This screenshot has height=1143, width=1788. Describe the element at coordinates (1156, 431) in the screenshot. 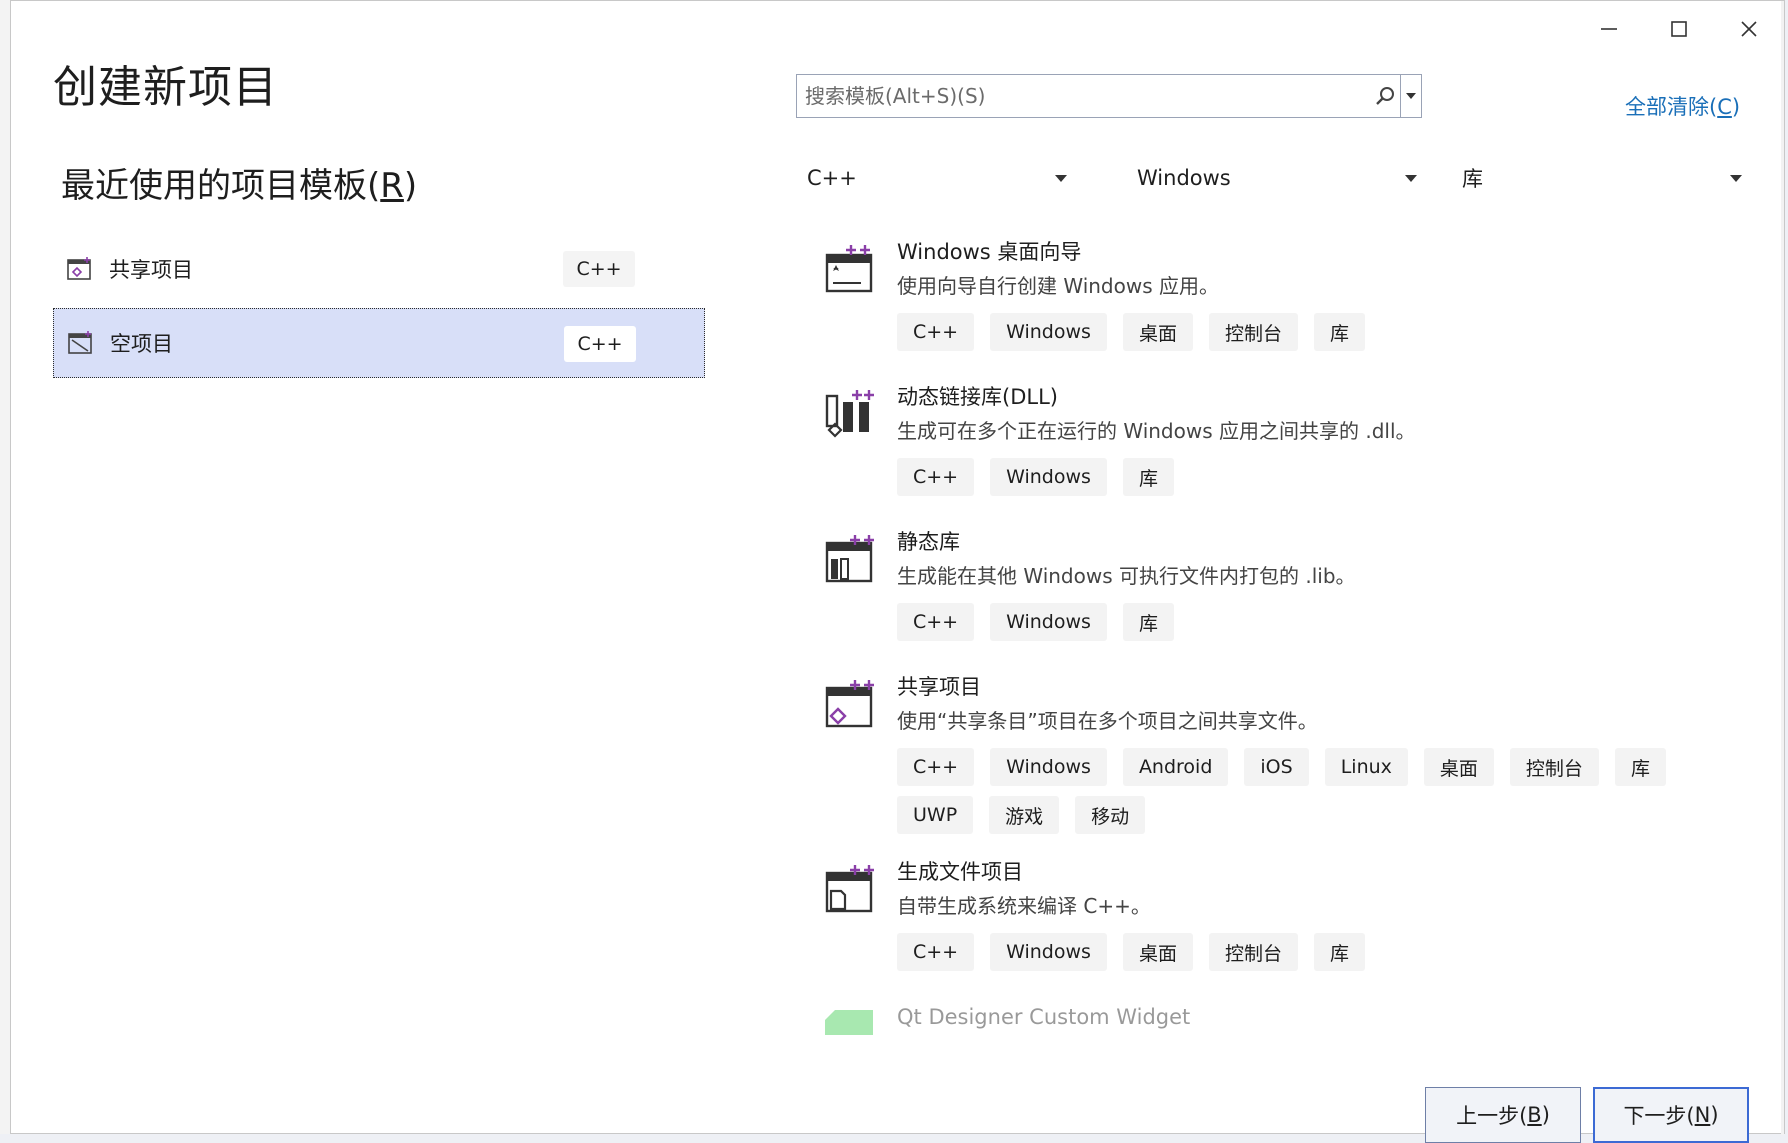

I see `template-description: 生成可在多个正在运行的 Windows 应用之间共享的 .dll。` at that location.